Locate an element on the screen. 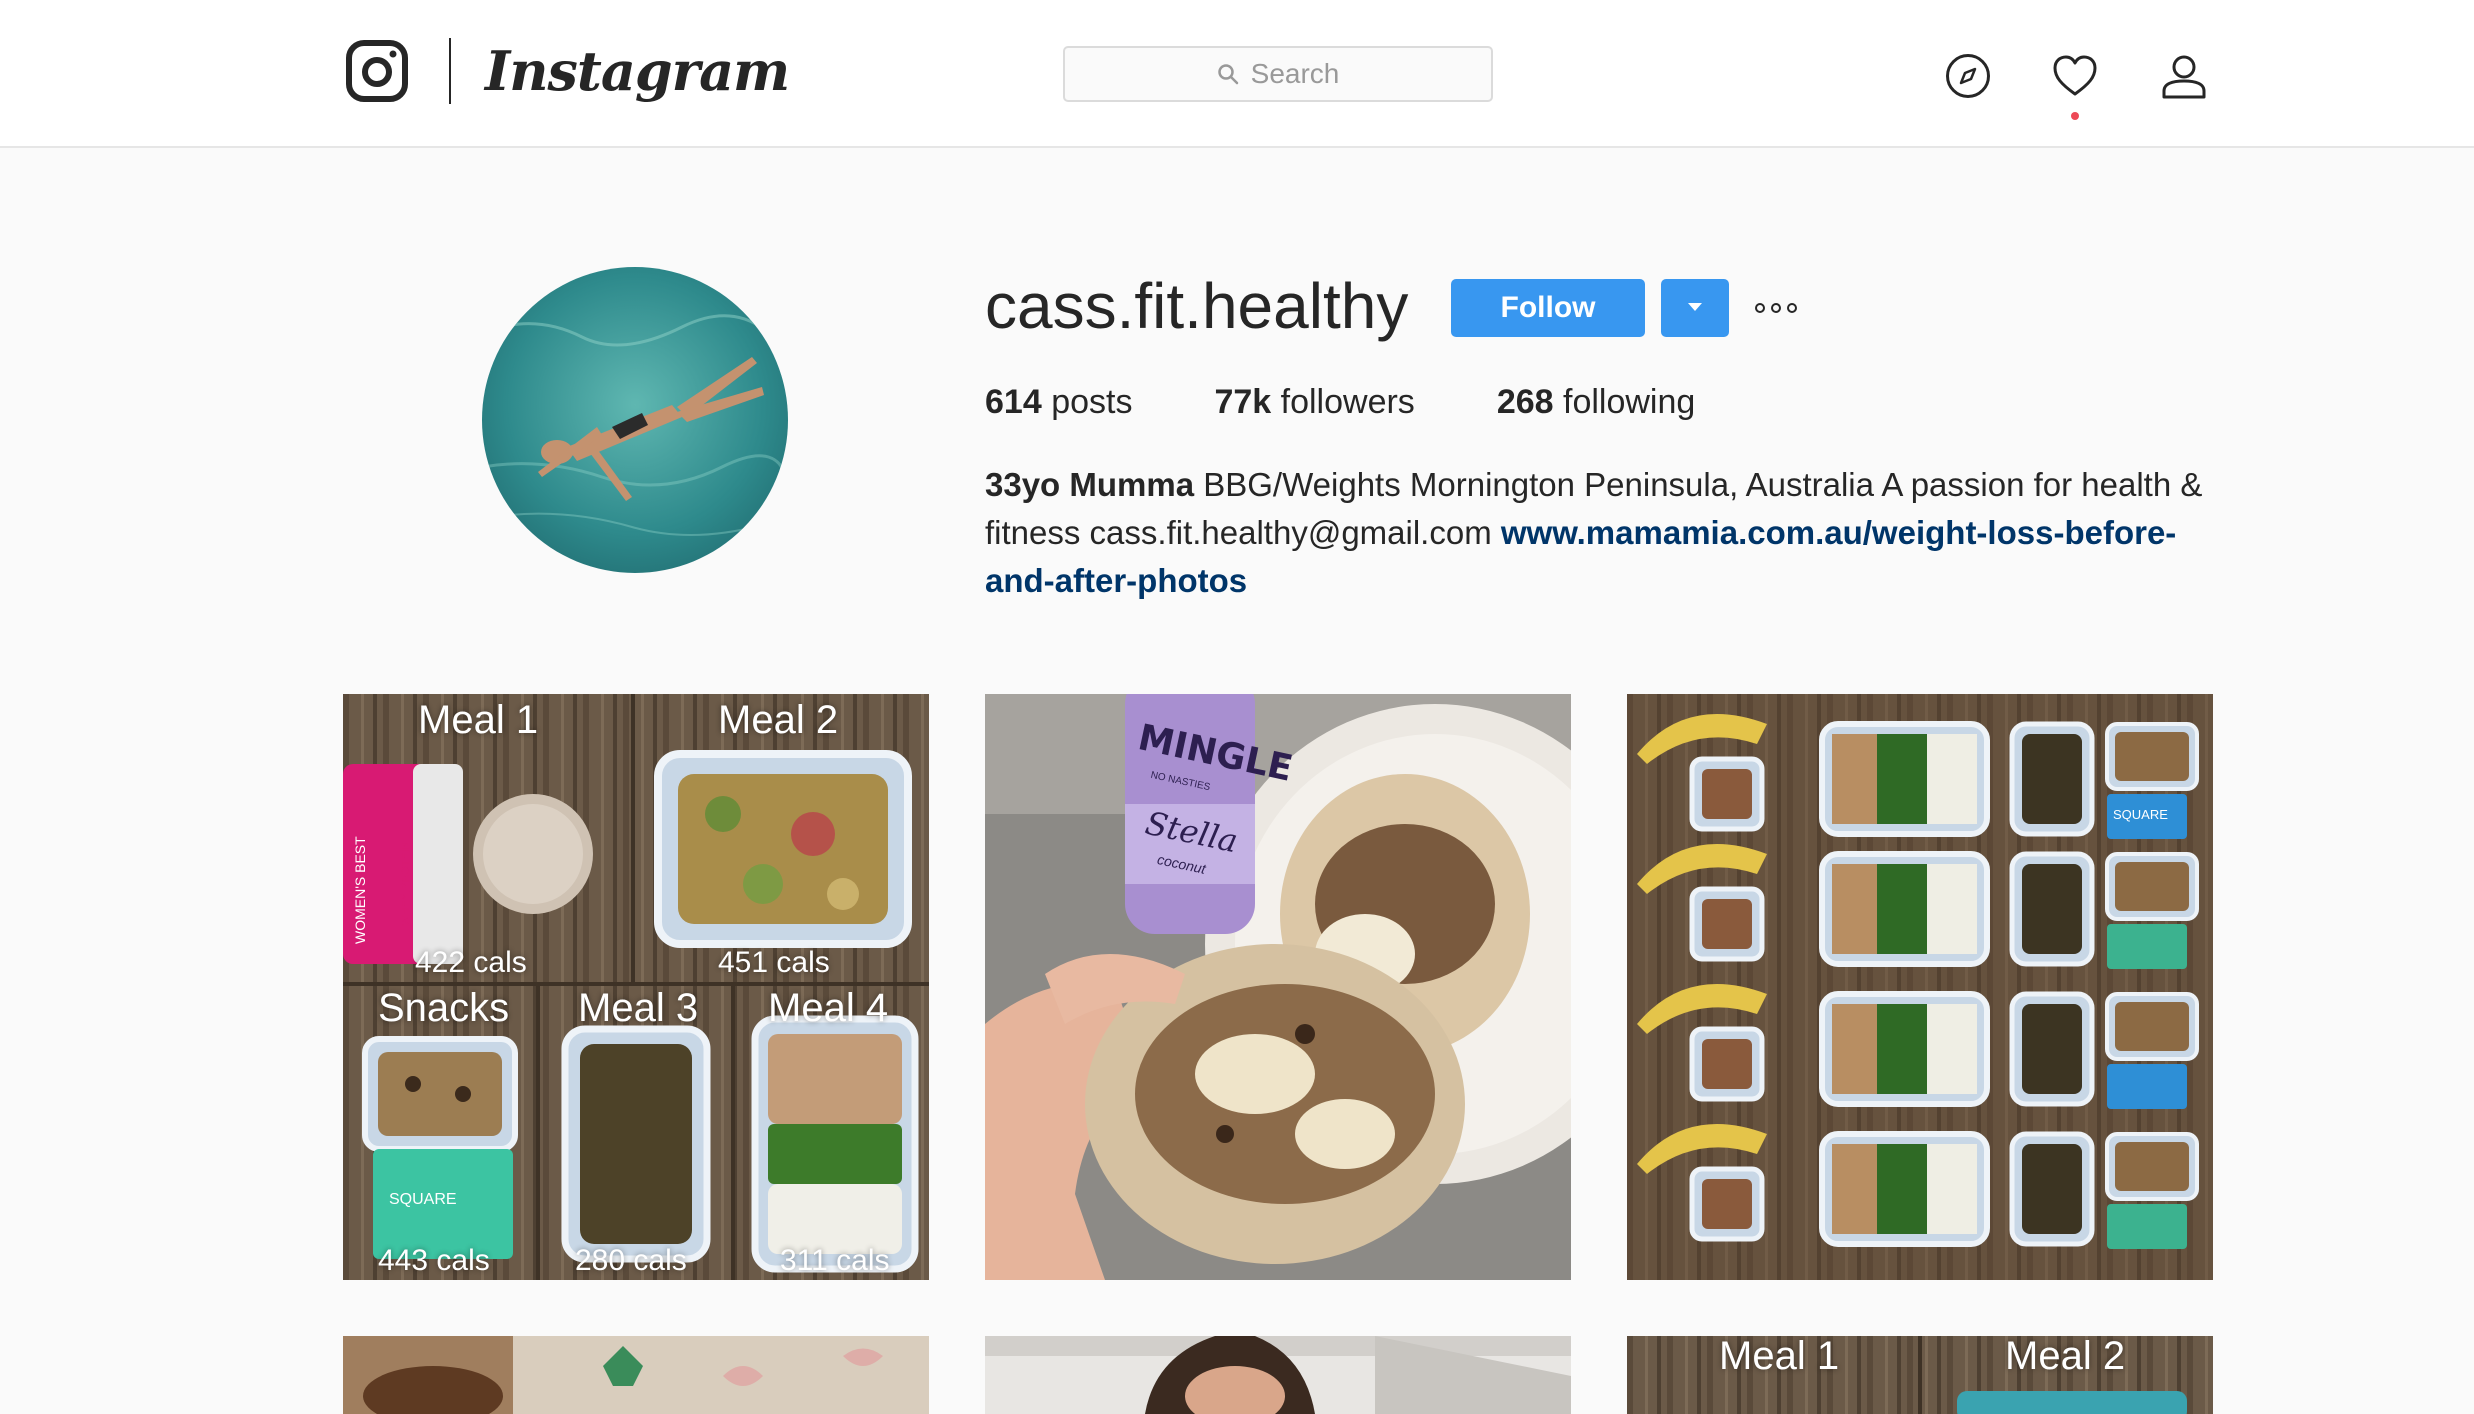 This screenshot has height=1414, width=2474. search-icon is located at coordinates (1227, 74).